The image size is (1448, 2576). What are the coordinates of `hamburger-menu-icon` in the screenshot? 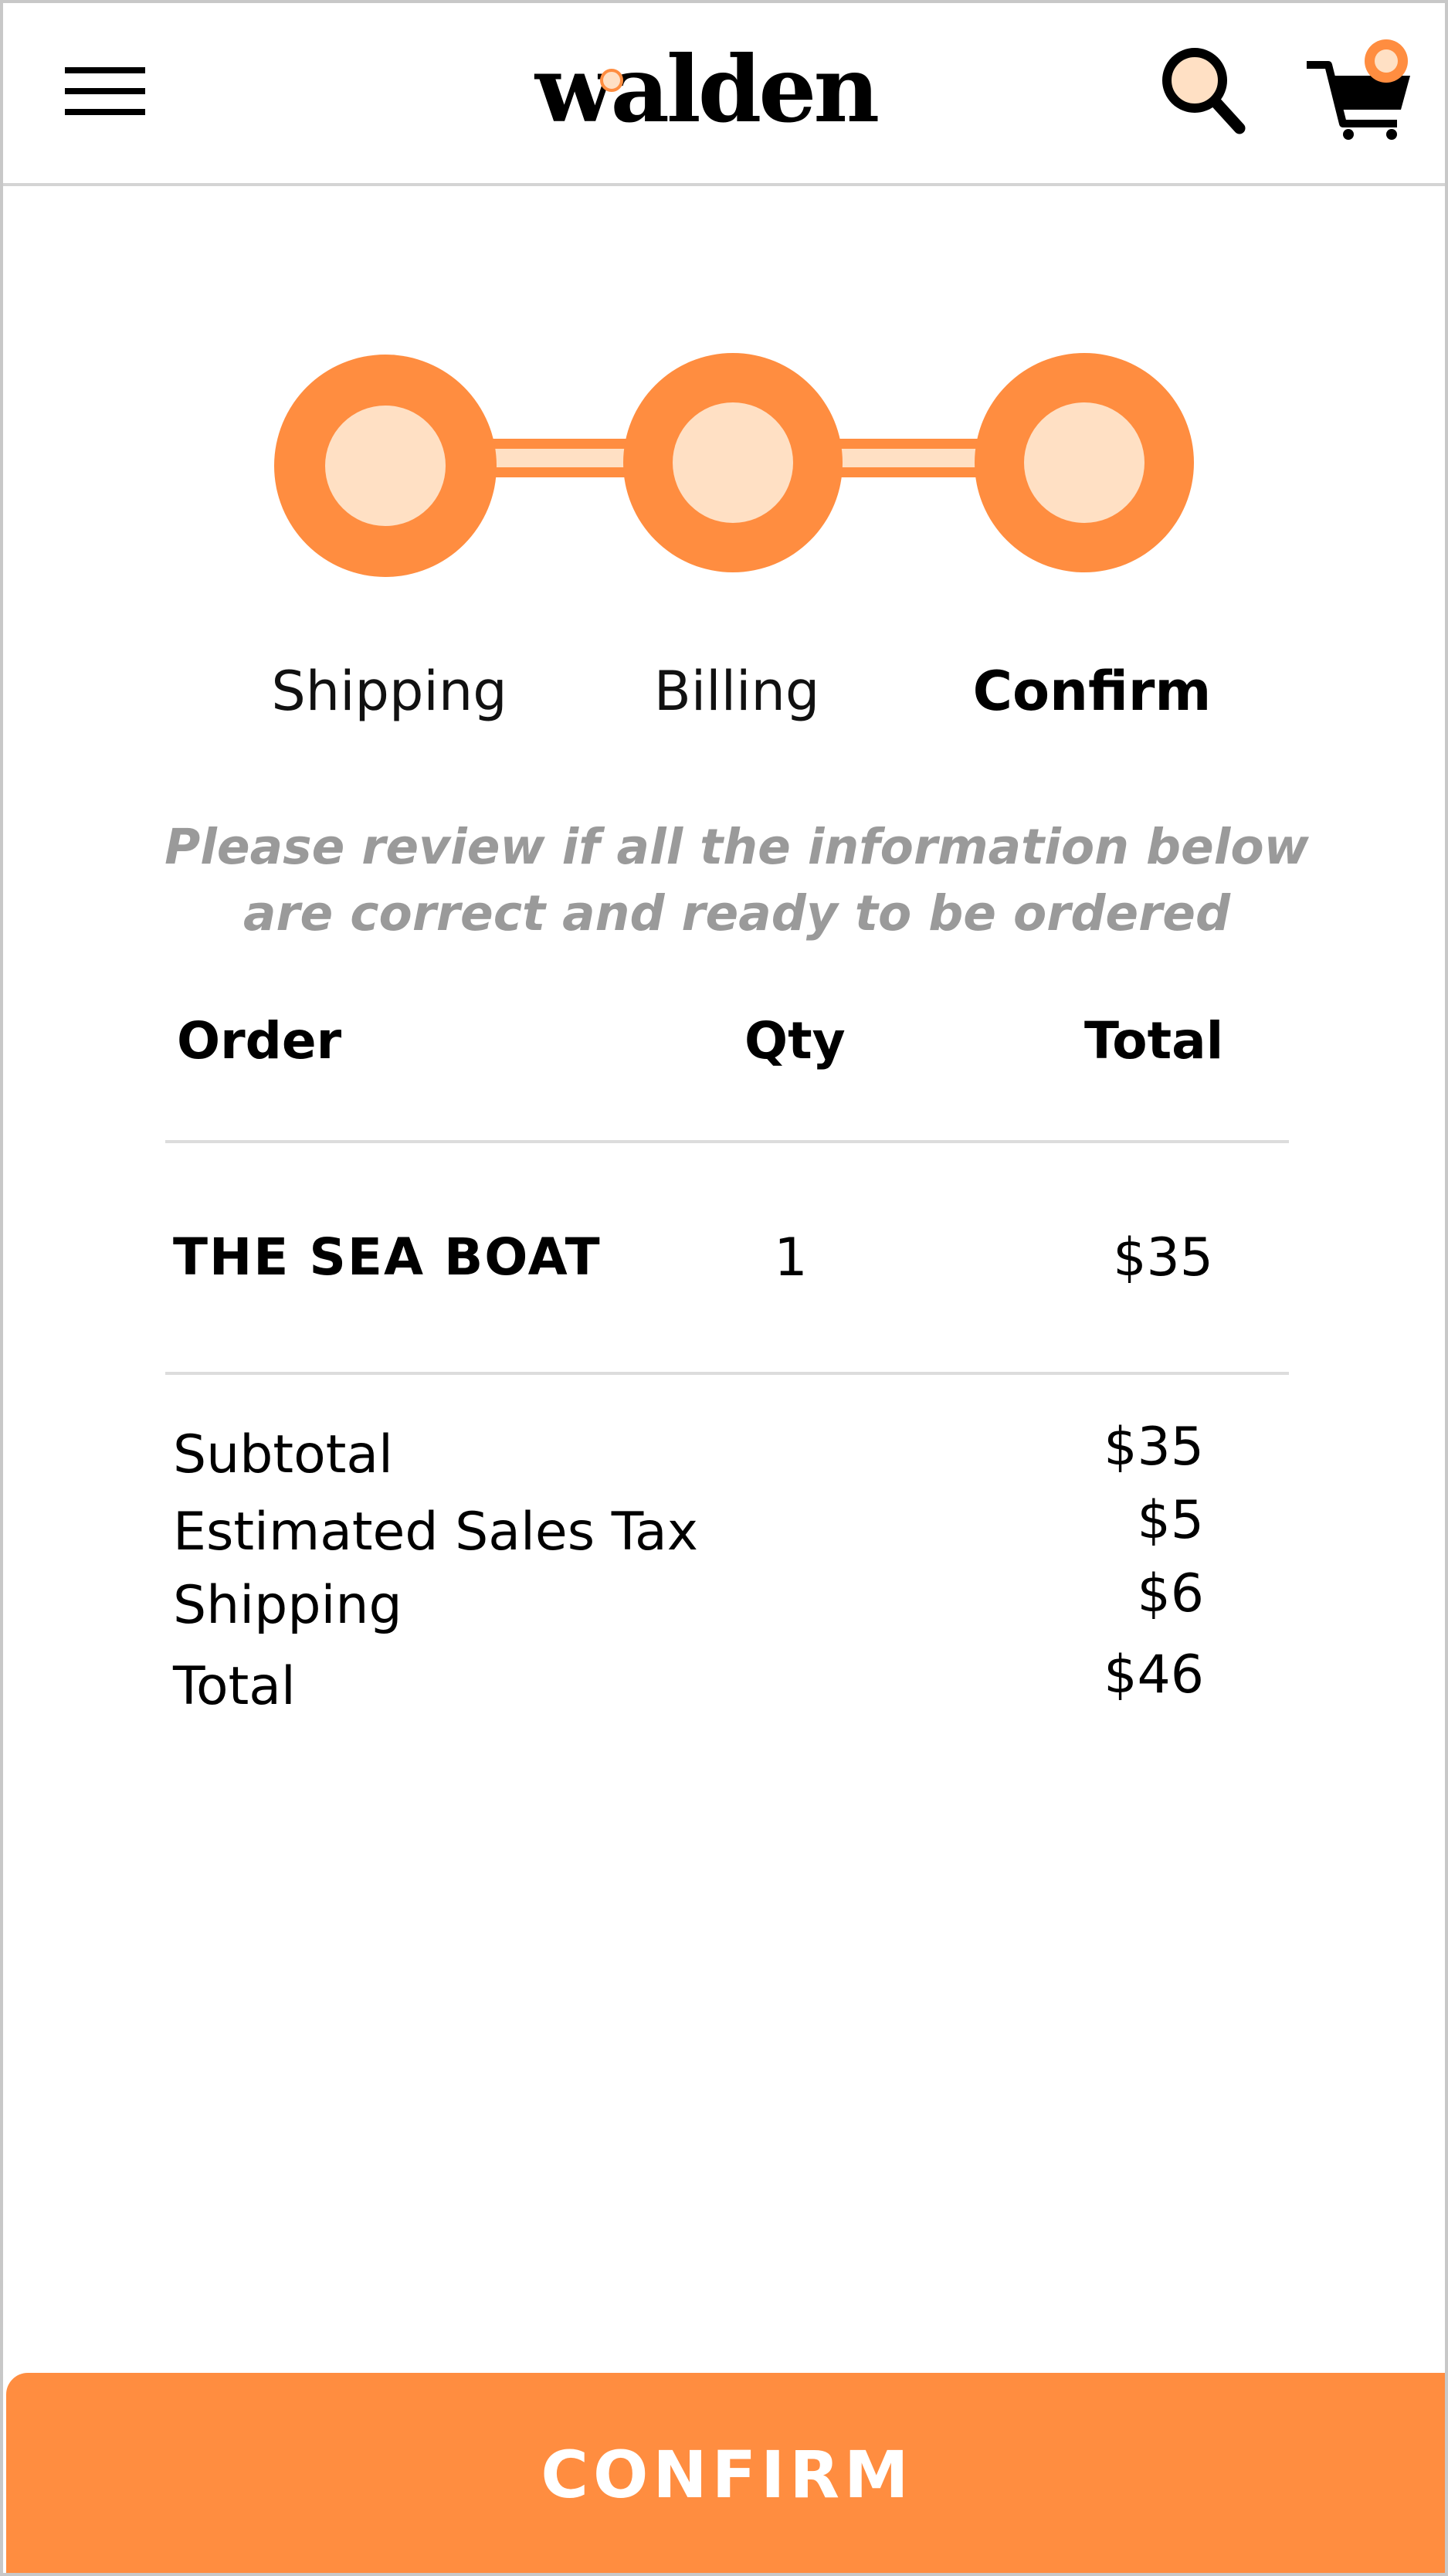 It's located at (105, 91).